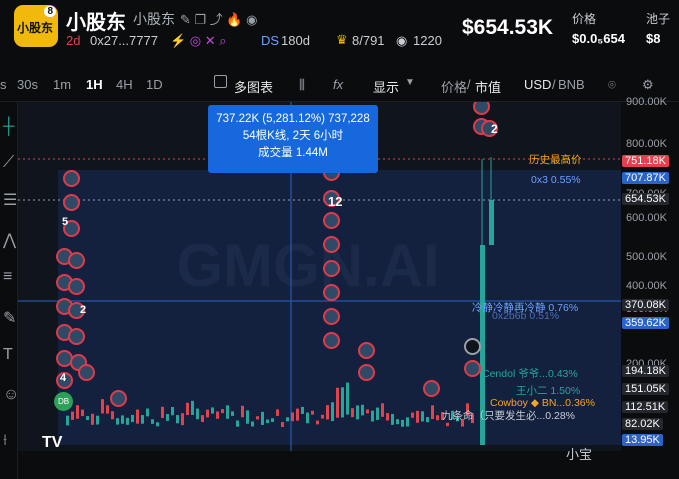 This screenshot has height=479, width=679. What do you see at coordinates (3, 84) in the screenshot?
I see `interval-icon: s` at bounding box center [3, 84].